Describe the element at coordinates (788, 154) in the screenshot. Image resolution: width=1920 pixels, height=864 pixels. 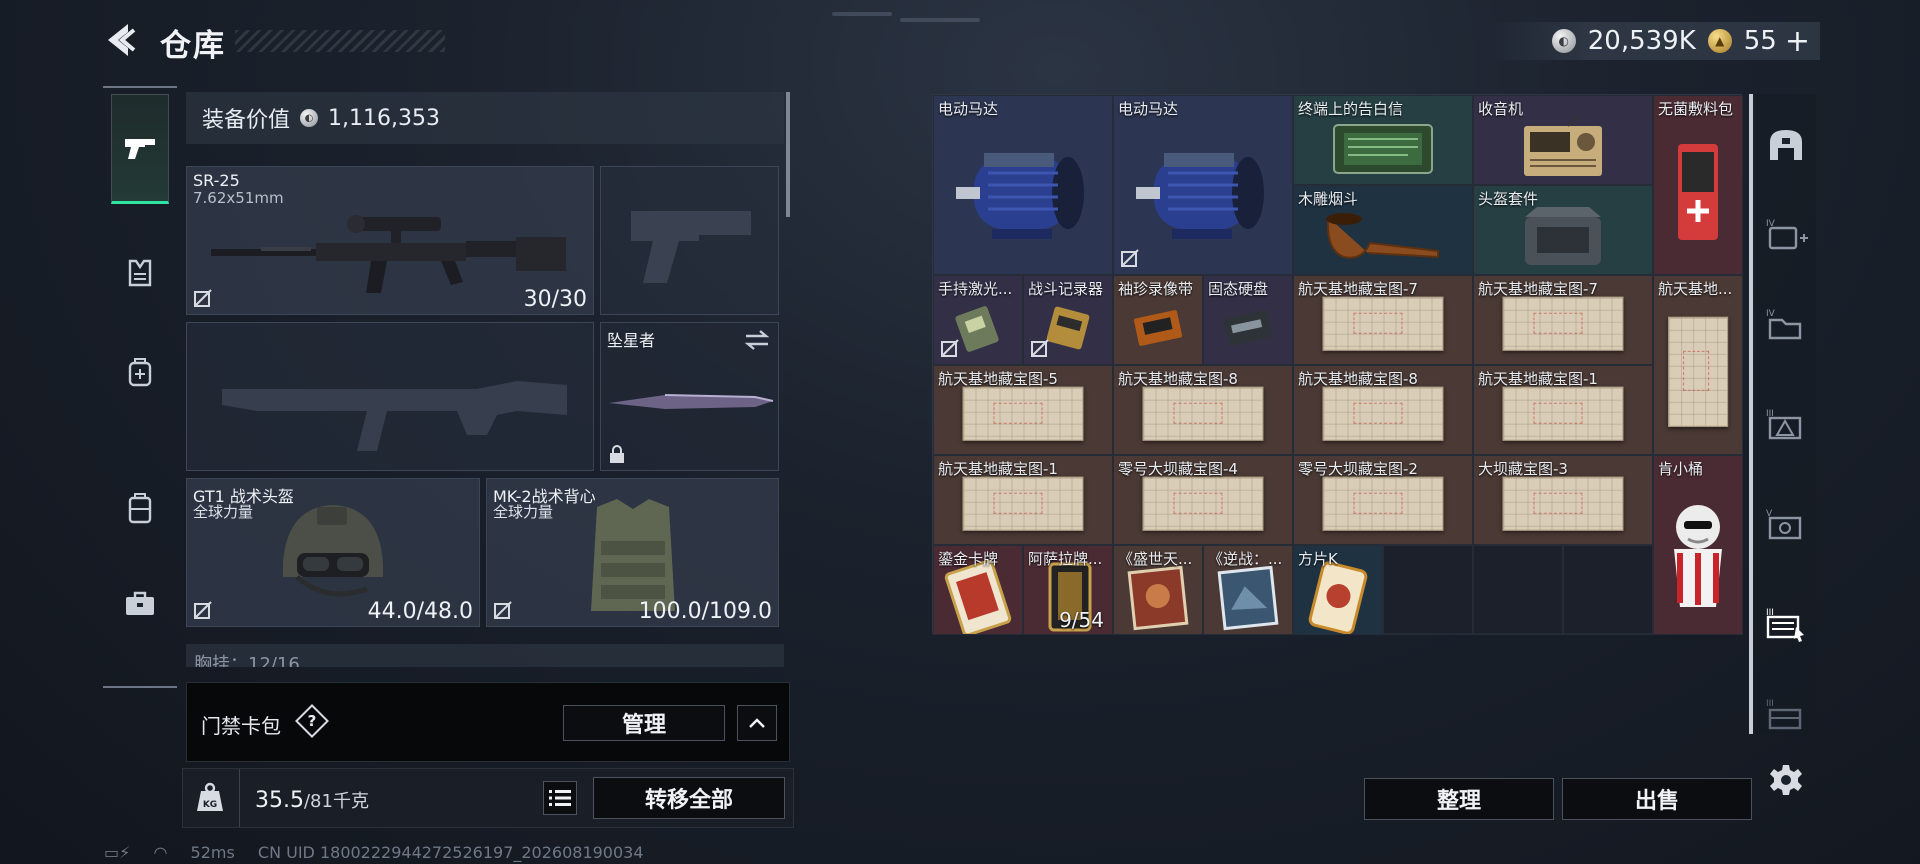
I see `equipment-scrollbar` at that location.